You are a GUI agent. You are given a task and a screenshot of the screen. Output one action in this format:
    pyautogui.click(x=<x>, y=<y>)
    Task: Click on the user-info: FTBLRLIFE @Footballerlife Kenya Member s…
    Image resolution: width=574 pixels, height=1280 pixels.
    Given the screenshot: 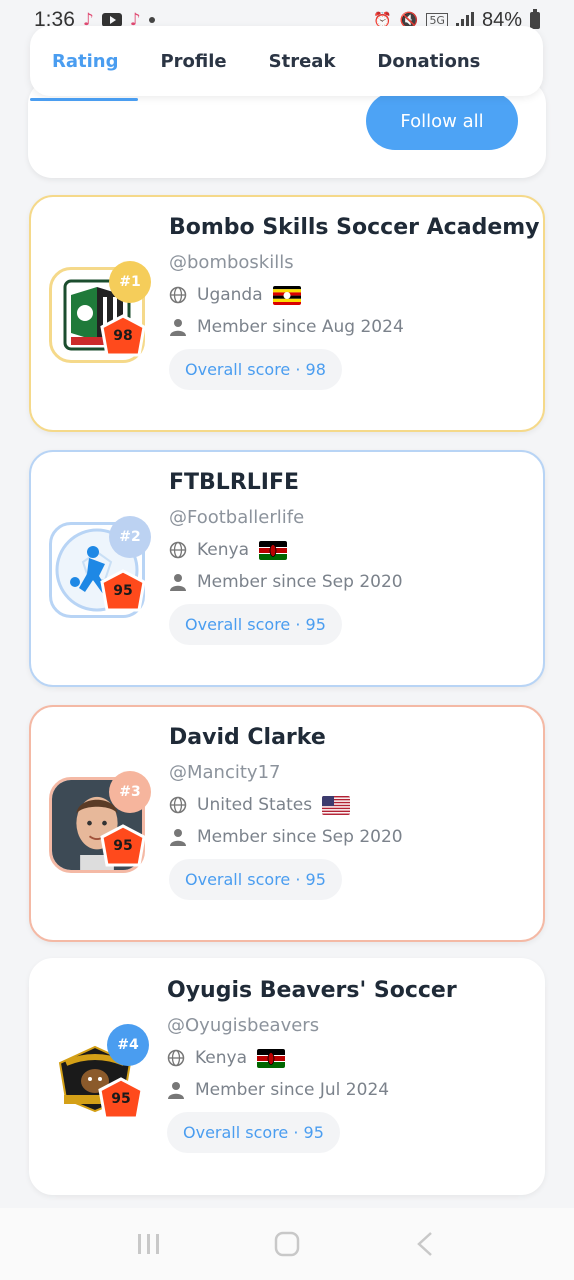 What is the action you would take?
    pyautogui.click(x=286, y=557)
    